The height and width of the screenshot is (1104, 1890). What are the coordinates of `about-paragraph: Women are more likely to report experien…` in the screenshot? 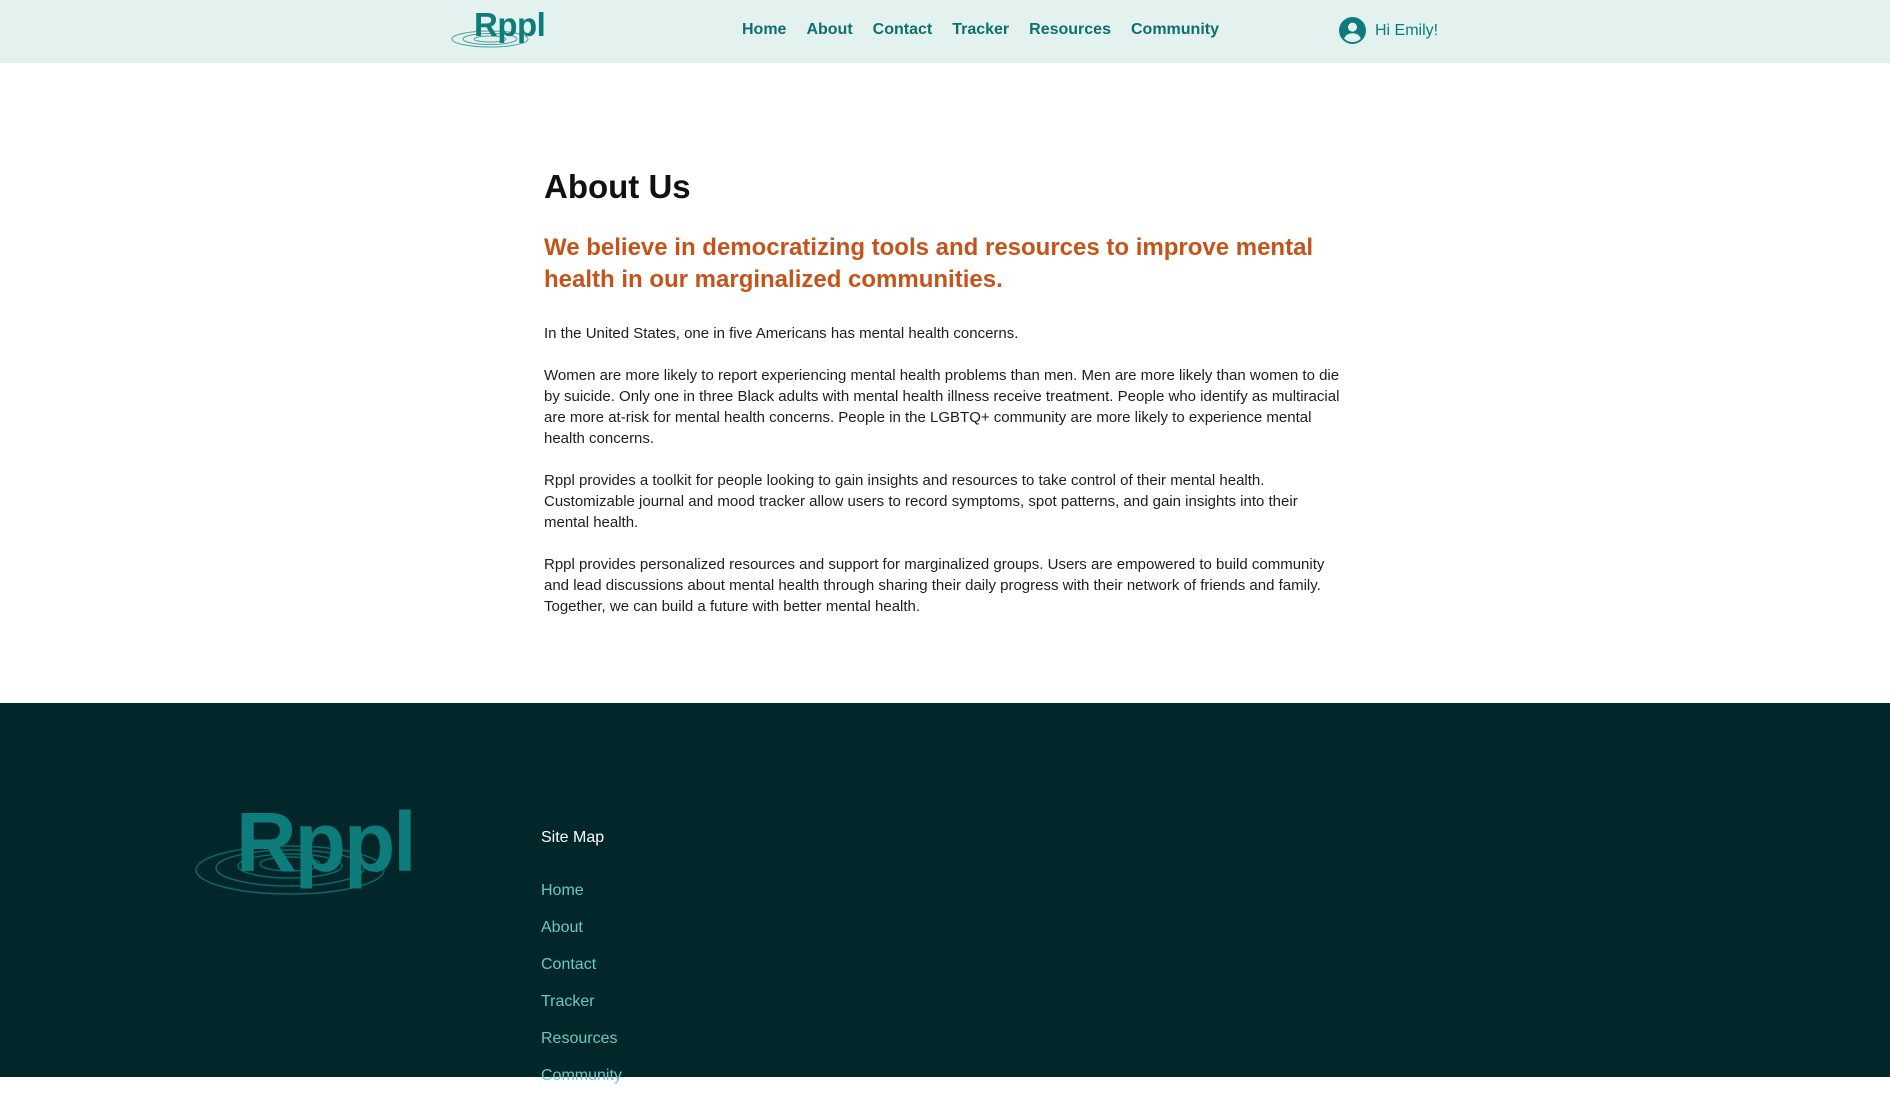 It's located at (942, 407).